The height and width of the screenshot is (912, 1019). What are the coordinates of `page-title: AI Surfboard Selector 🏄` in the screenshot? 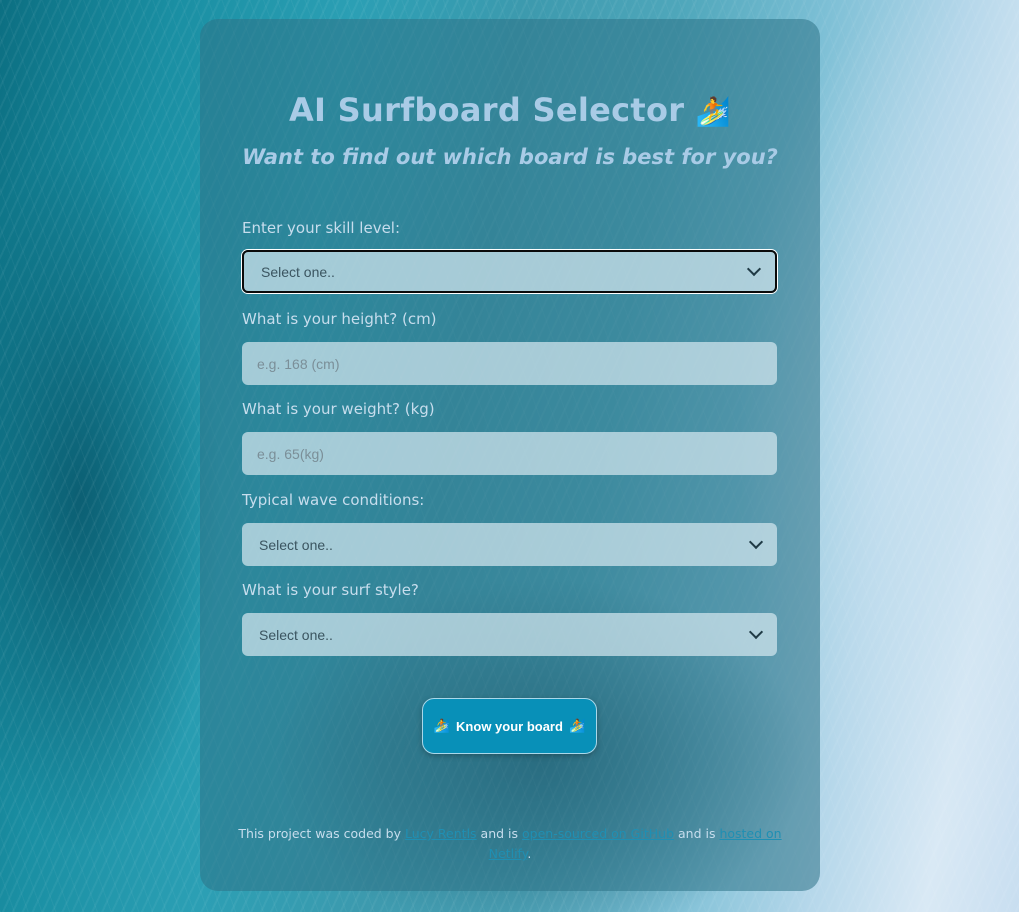 It's located at (510, 110).